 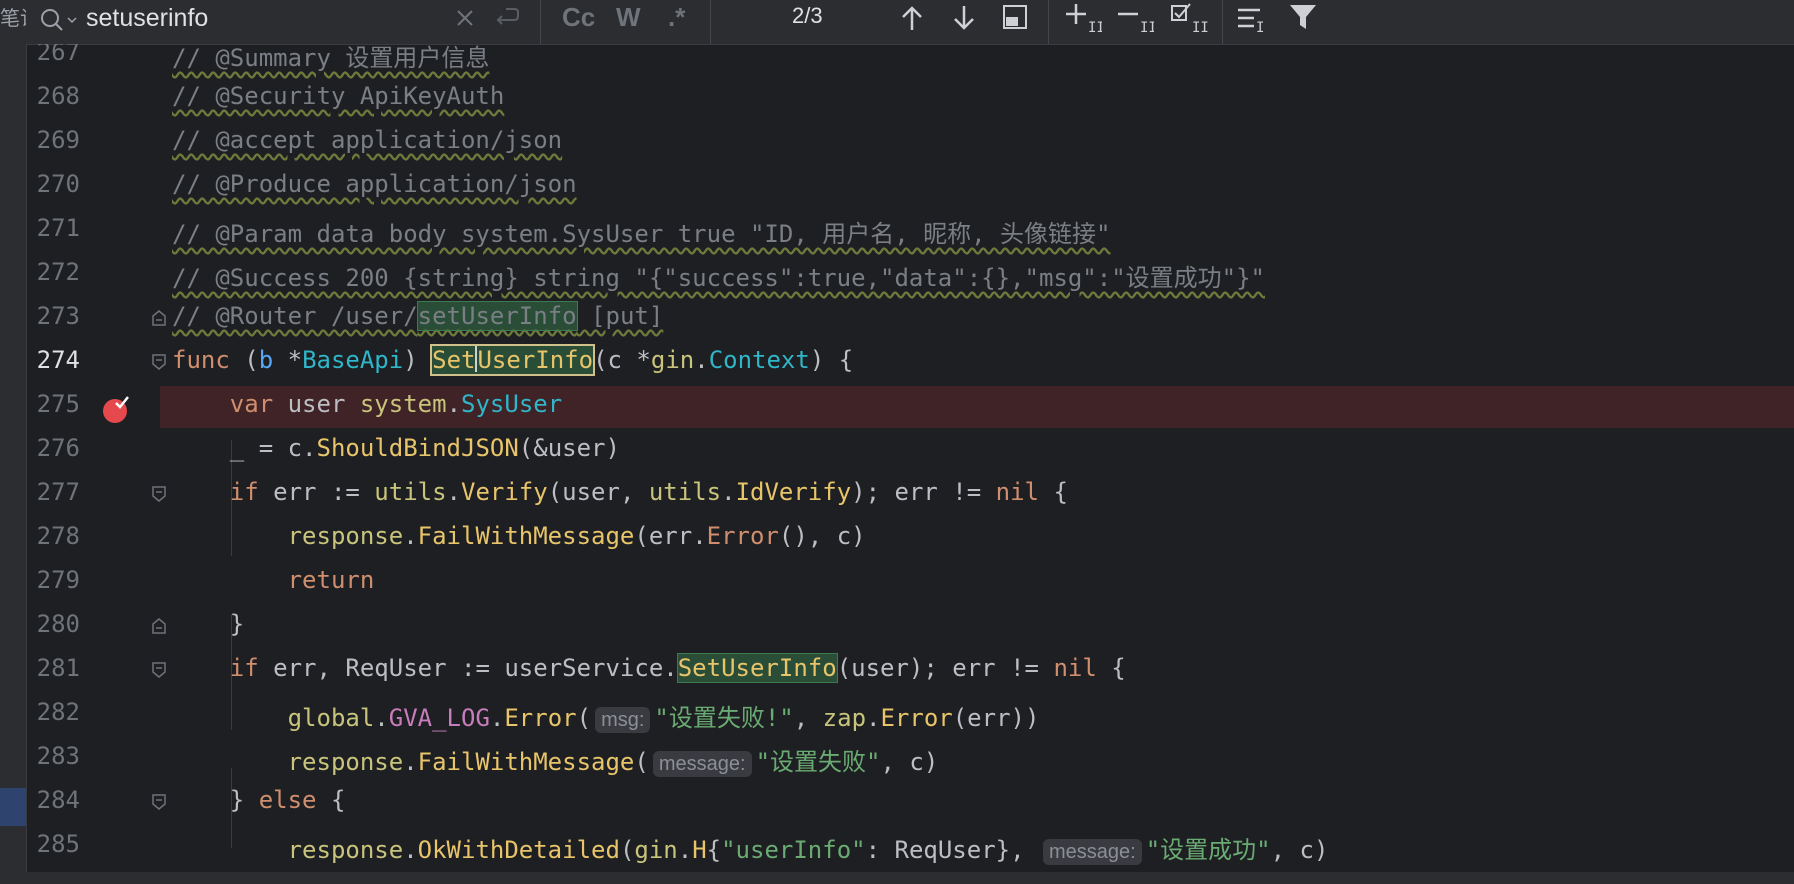 What do you see at coordinates (396, 404) in the screenshot?
I see `code-text: var user system.SysUser` at bounding box center [396, 404].